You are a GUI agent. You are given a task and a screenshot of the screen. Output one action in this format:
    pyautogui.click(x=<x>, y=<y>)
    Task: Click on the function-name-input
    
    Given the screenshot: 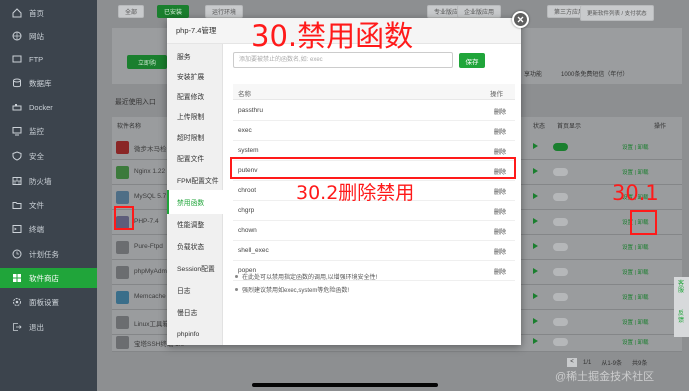 What is the action you would take?
    pyautogui.click(x=343, y=60)
    